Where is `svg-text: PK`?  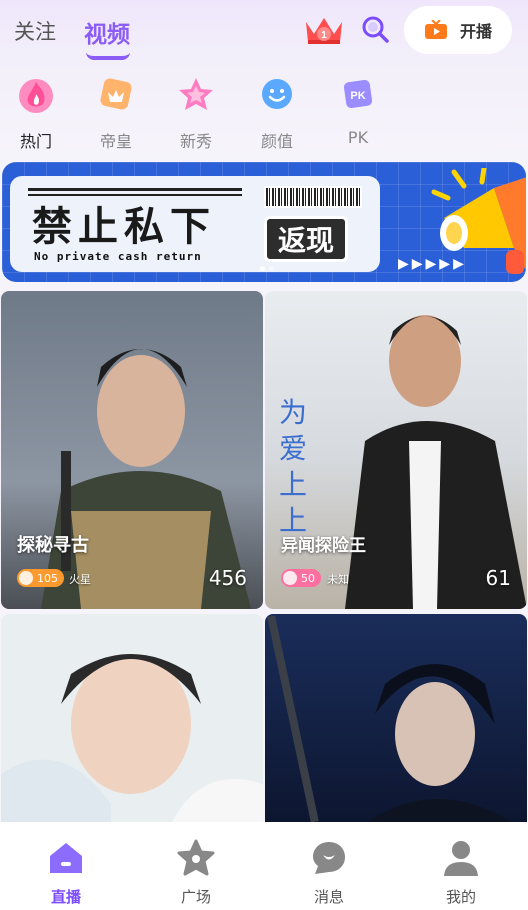 svg-text: PK is located at coordinates (357, 96).